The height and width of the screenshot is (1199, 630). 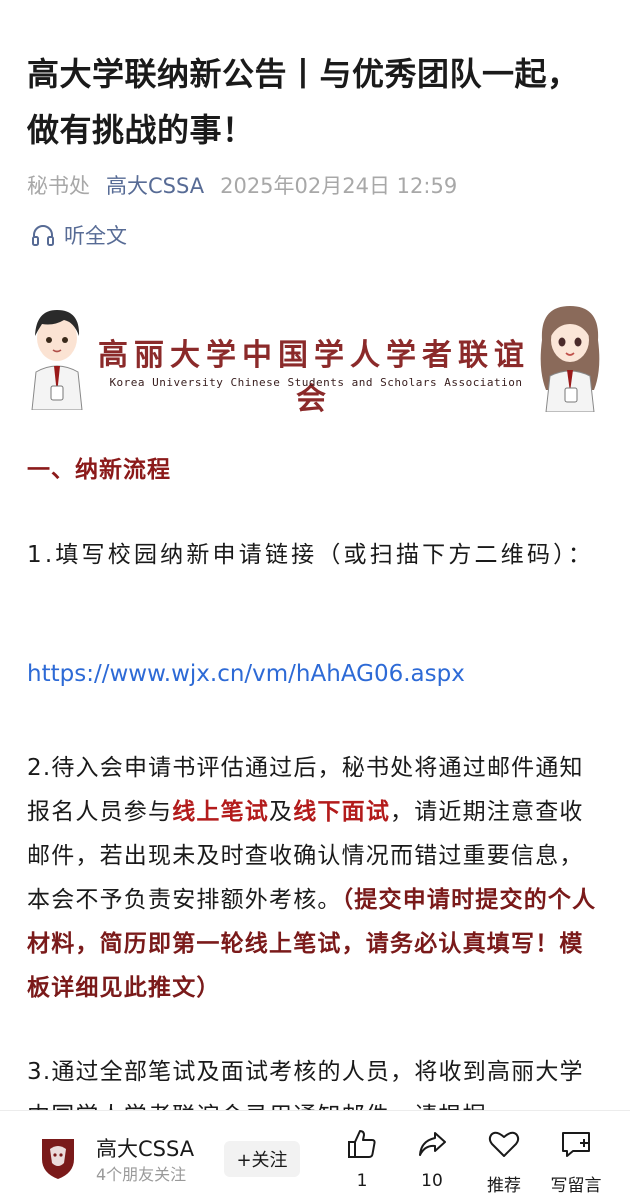 I want to click on boy-avatar-illustration, so click(x=57, y=360).